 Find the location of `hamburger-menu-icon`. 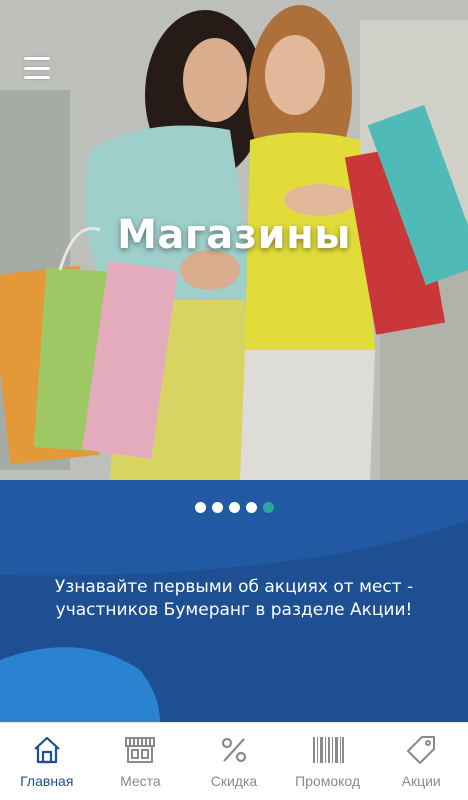

hamburger-menu-icon is located at coordinates (37, 68).